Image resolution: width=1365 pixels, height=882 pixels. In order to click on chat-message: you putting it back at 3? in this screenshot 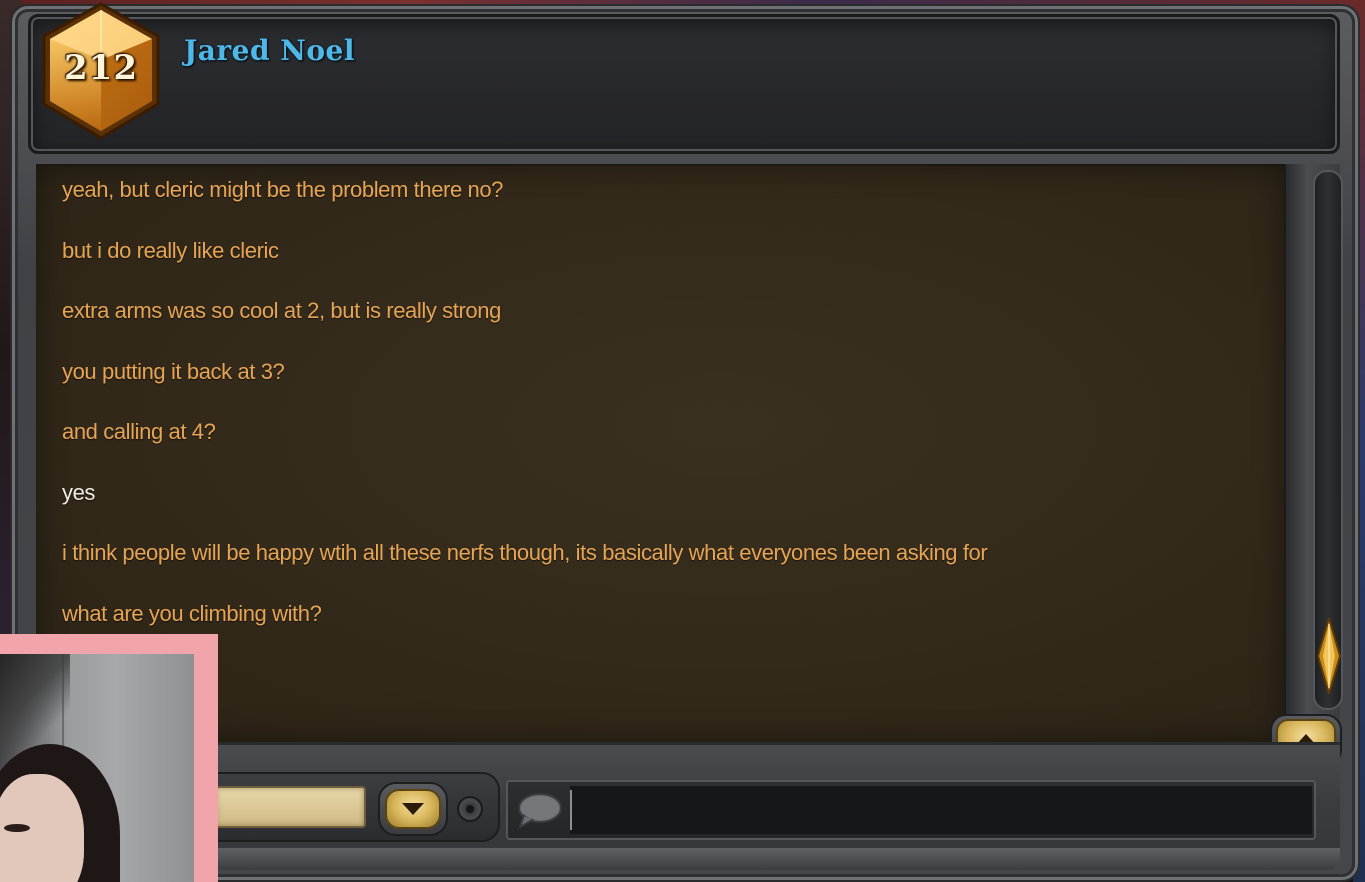, I will do `click(173, 371)`.